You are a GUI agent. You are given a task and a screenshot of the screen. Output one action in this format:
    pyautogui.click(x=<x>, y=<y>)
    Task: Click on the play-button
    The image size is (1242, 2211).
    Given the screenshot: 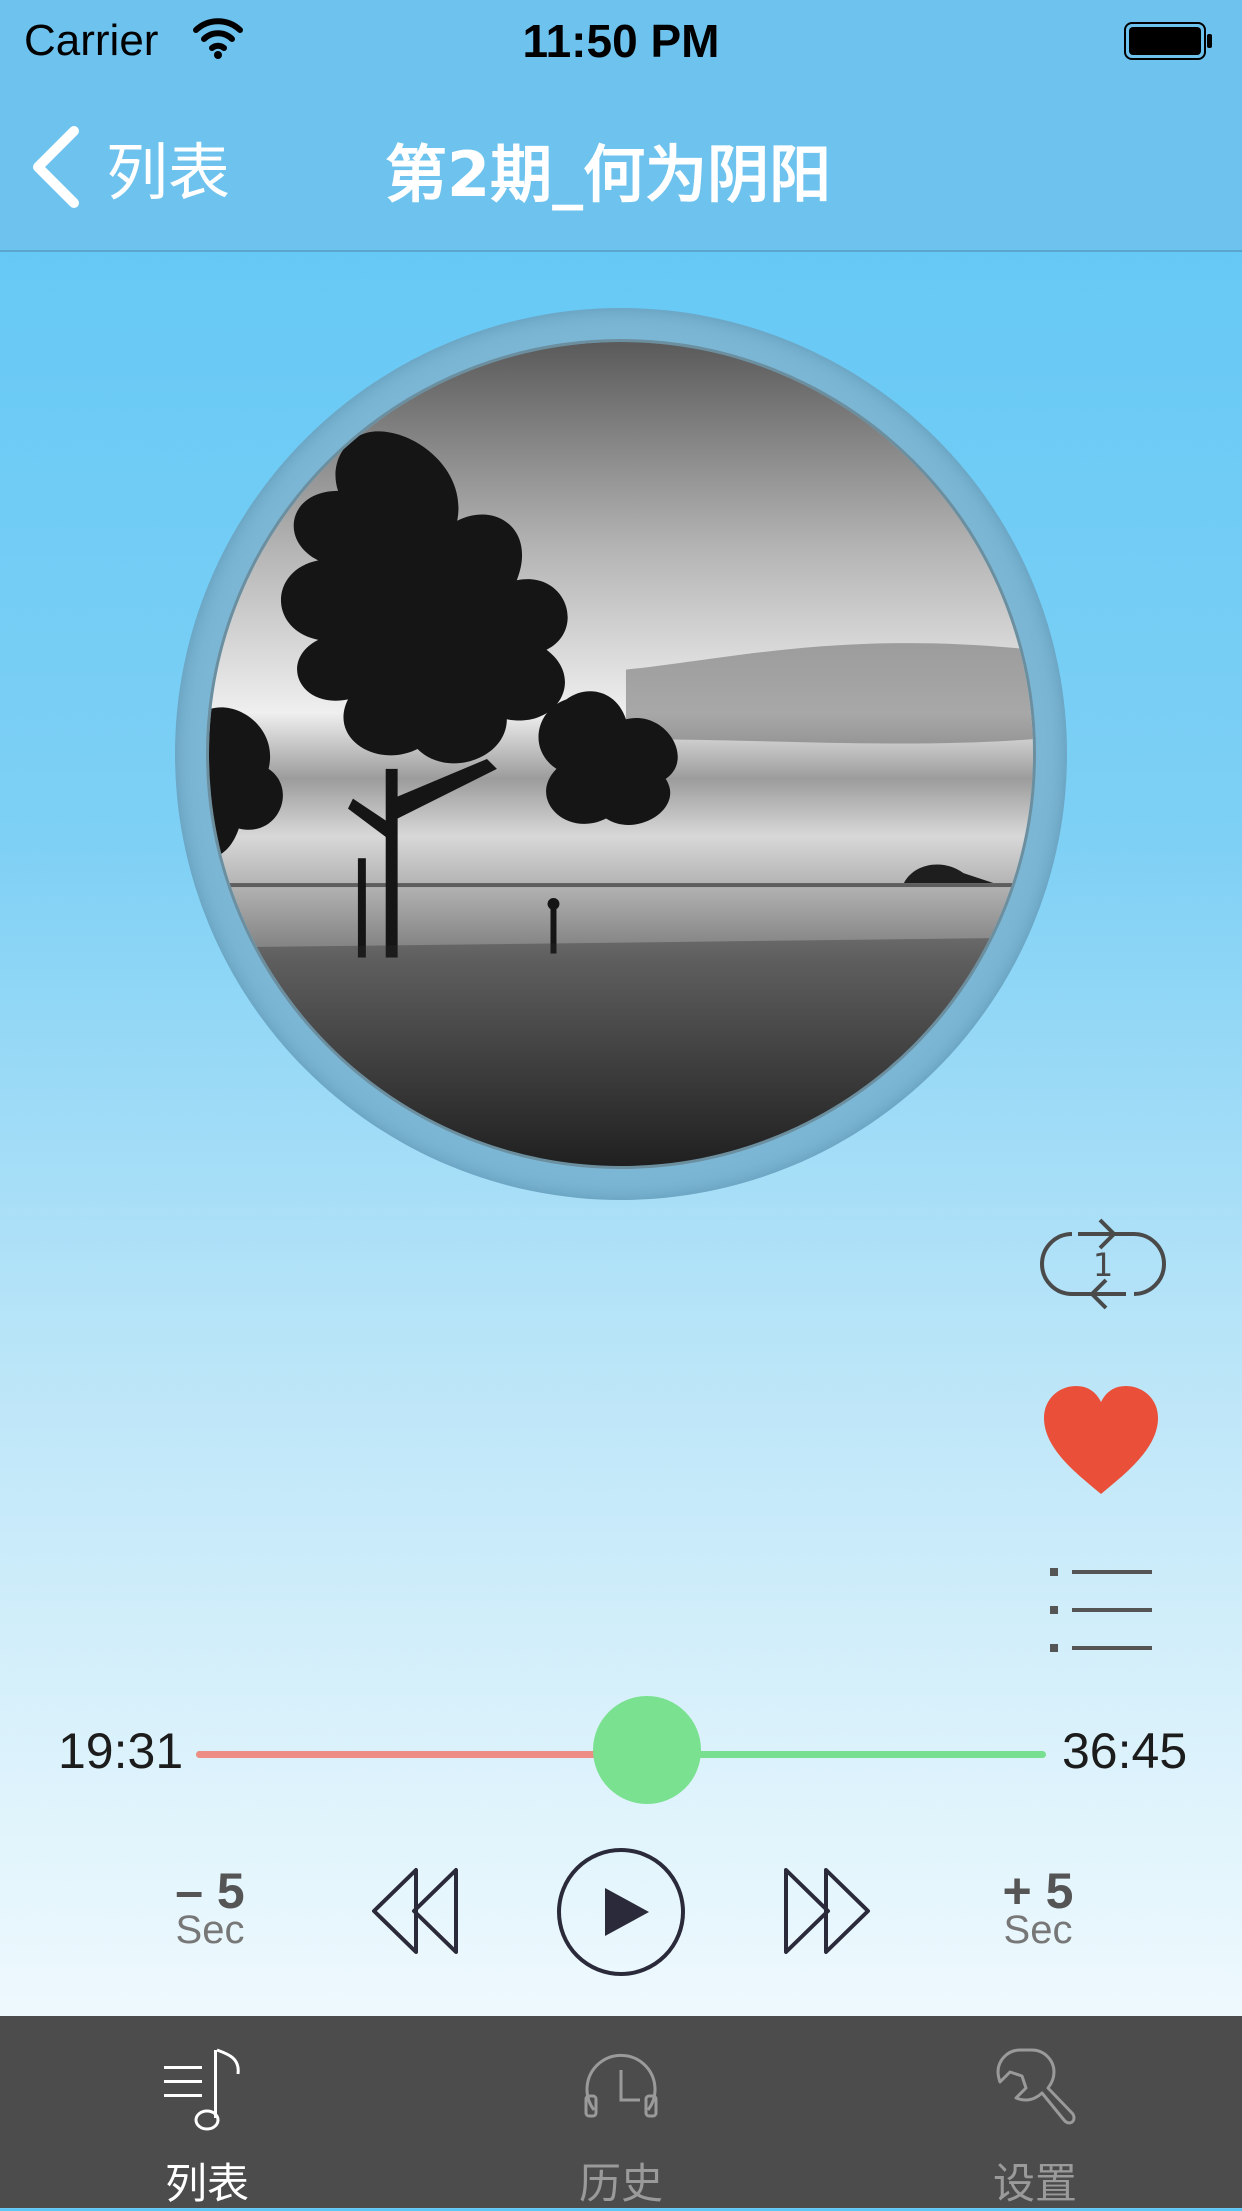 What is the action you would take?
    pyautogui.click(x=621, y=1912)
    